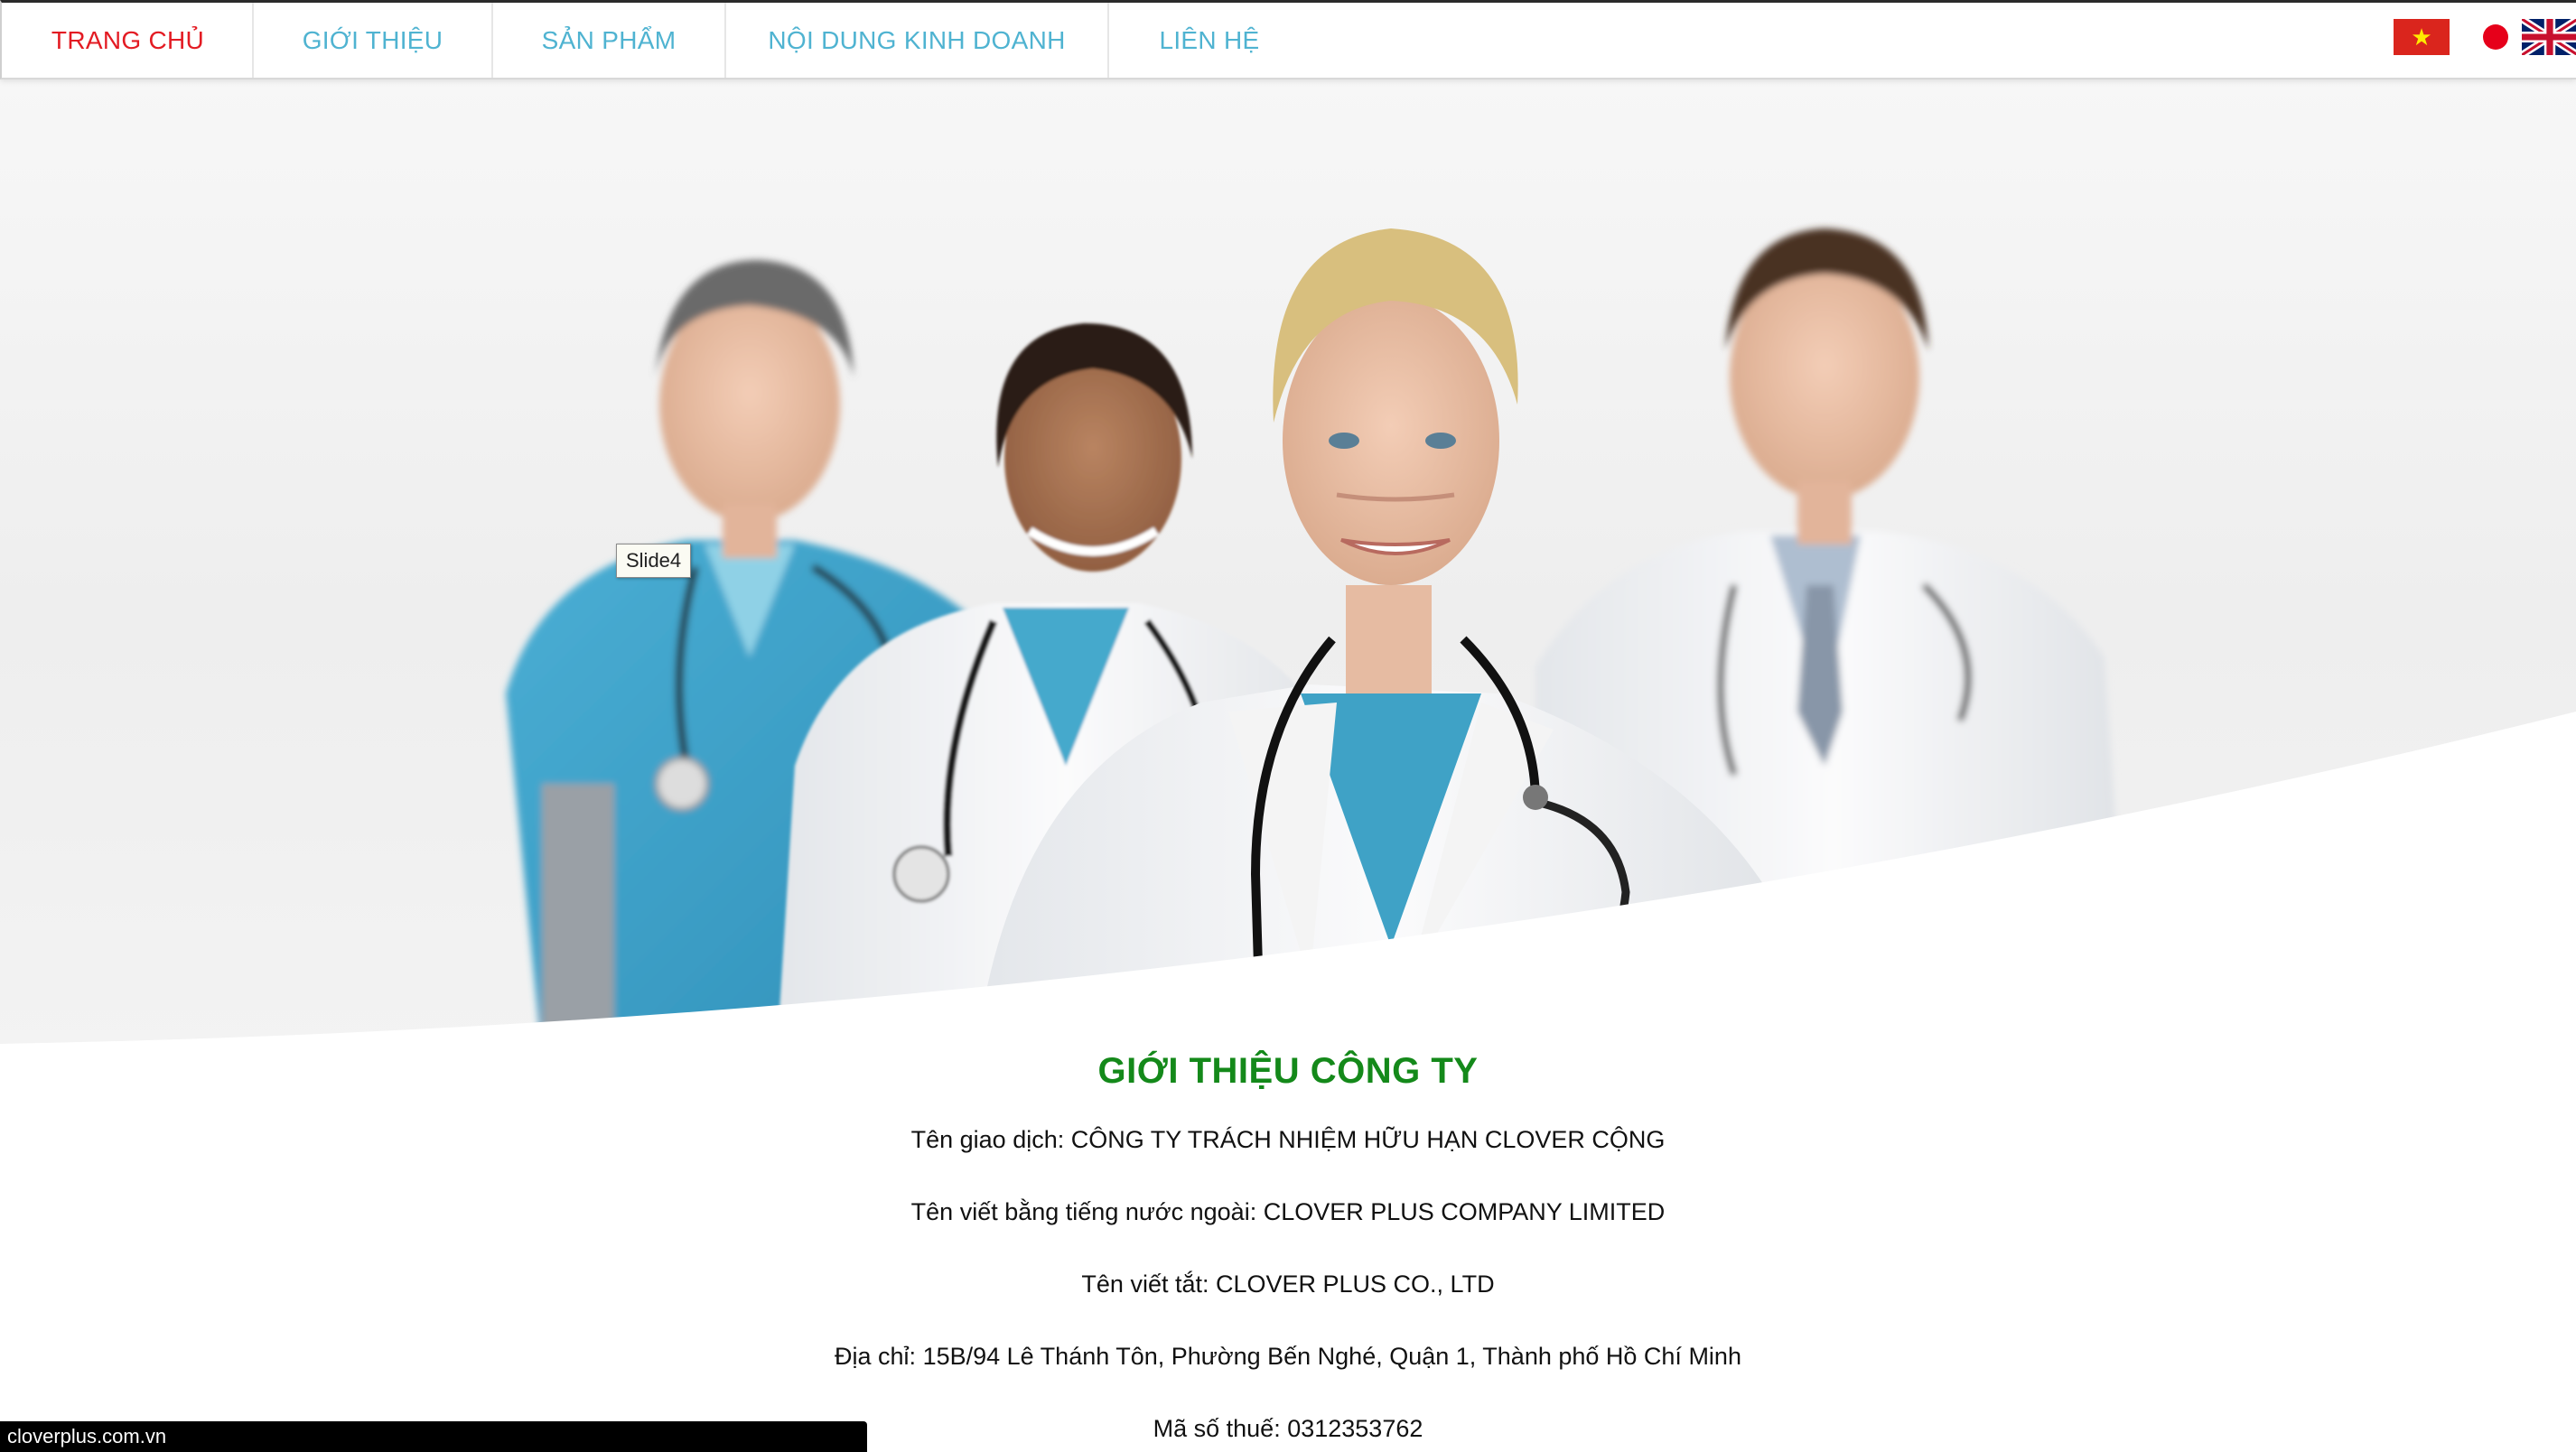  What do you see at coordinates (2422, 37) in the screenshot?
I see `vietnam-flag-icon: ★` at bounding box center [2422, 37].